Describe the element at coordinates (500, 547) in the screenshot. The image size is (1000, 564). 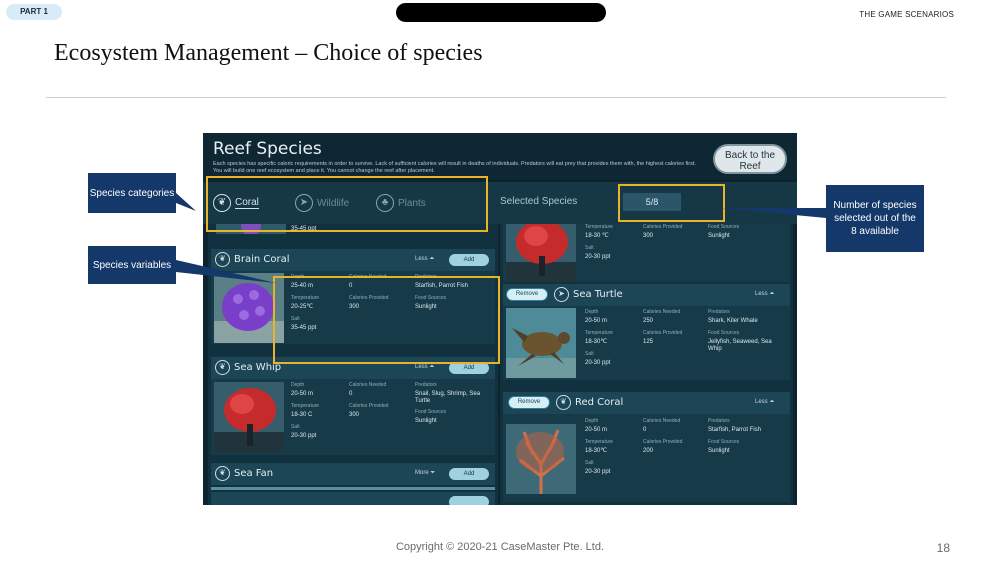
I see `copyright: Copyright © 2020-21 CaseMaster Pte. Ltd.` at that location.